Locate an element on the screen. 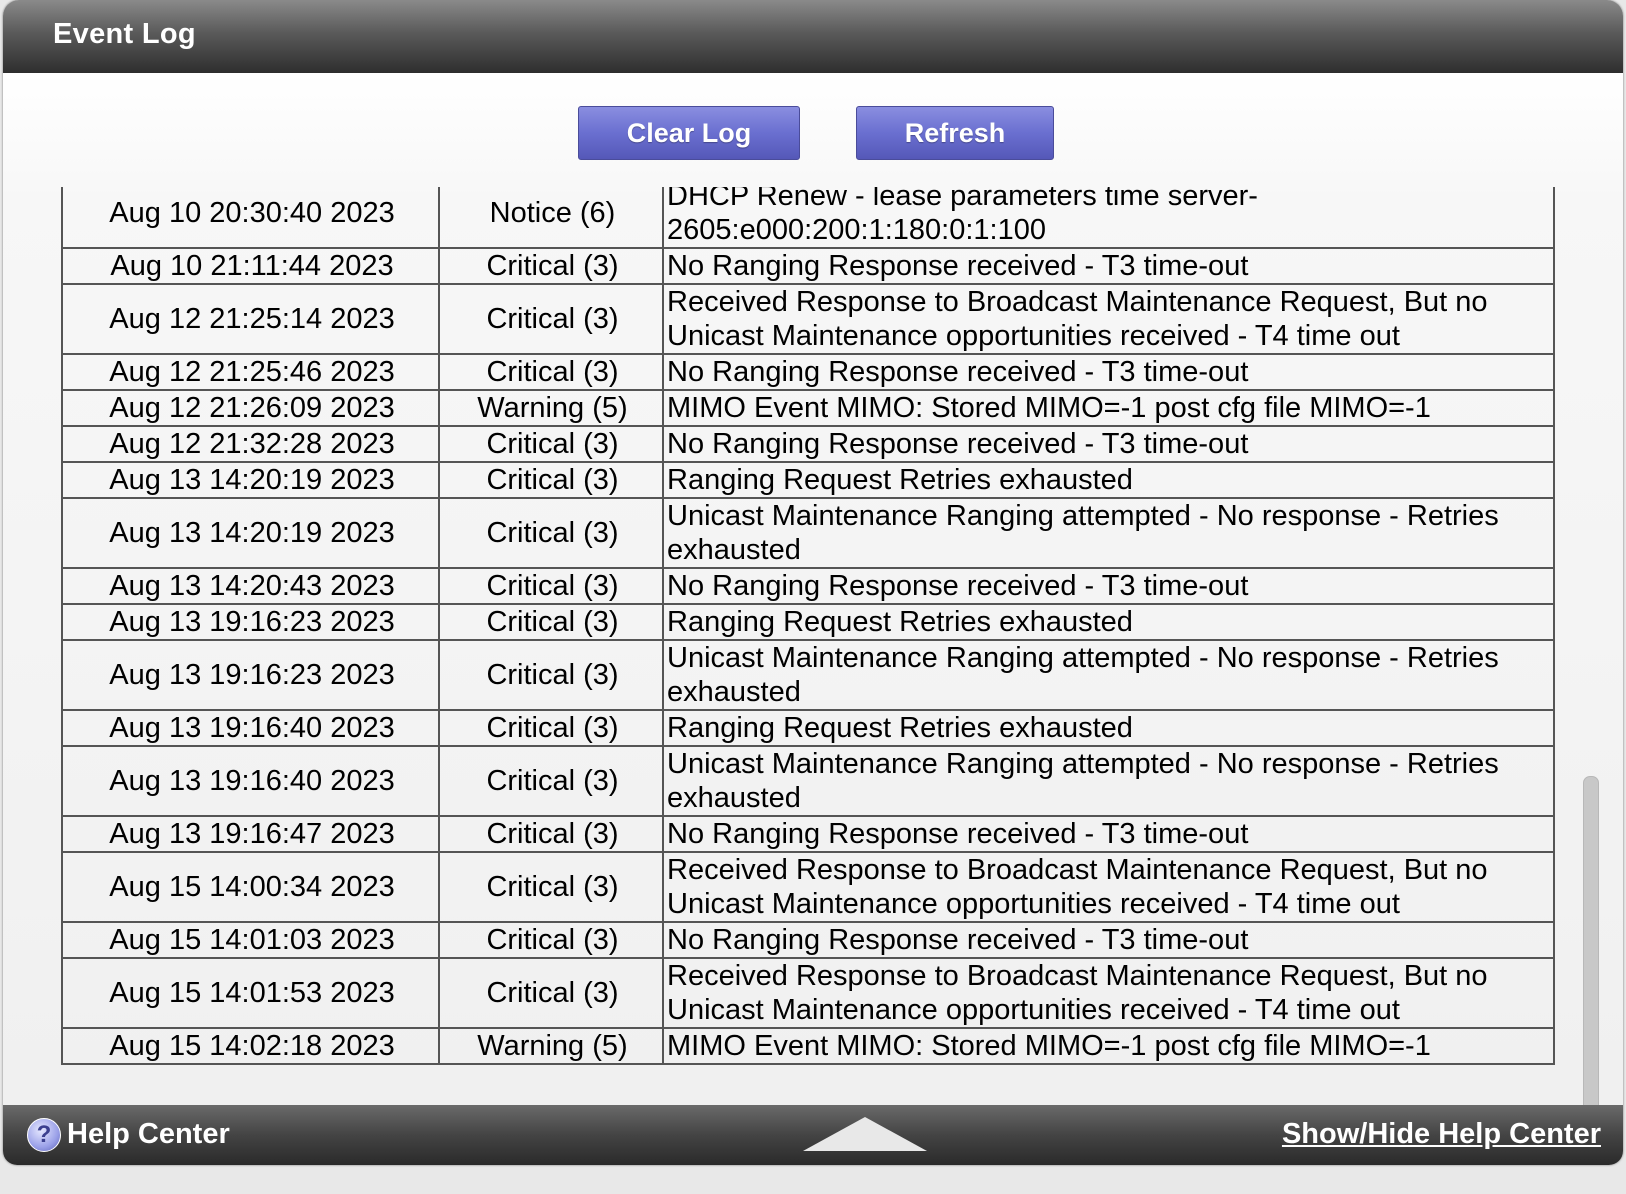 This screenshot has height=1194, width=1626. up-arrow-icon is located at coordinates (865, 1134).